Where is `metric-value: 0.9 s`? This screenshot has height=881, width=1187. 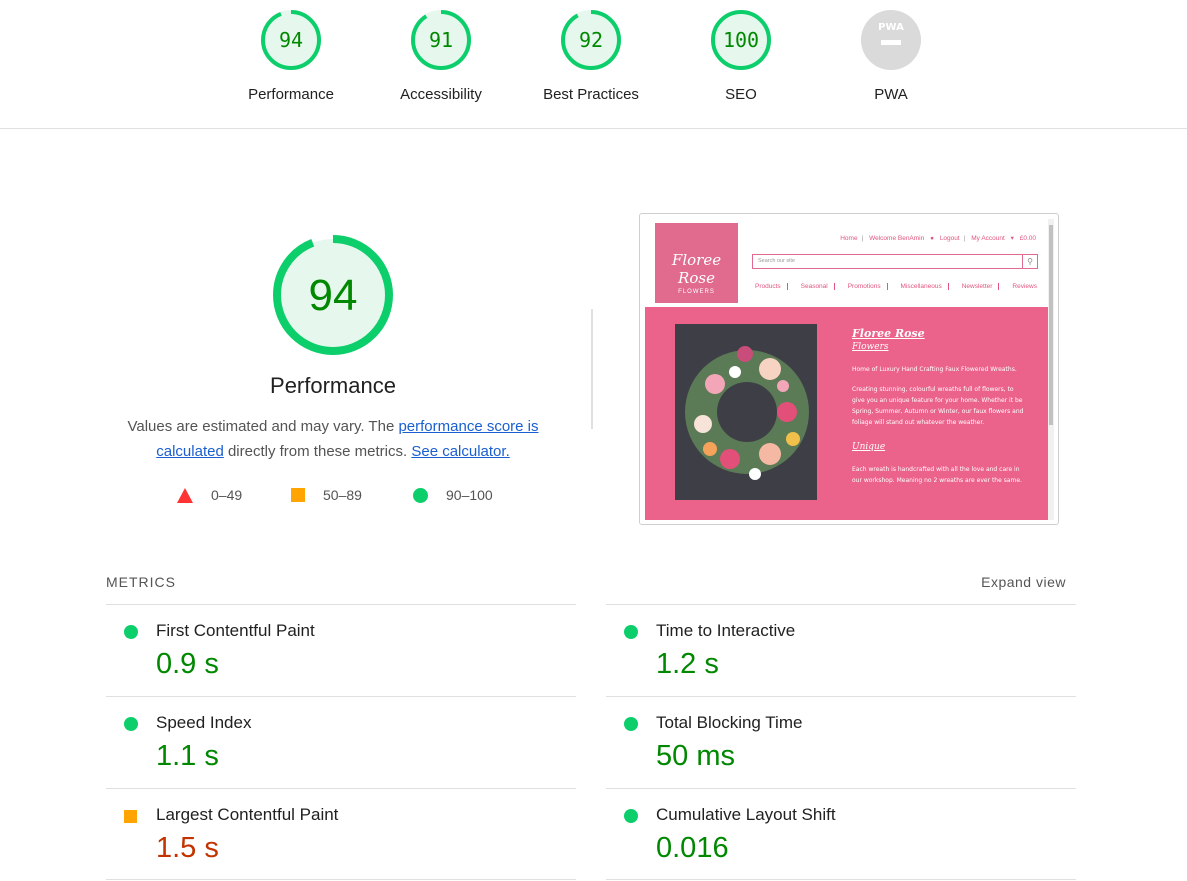 metric-value: 0.9 s is located at coordinates (187, 664).